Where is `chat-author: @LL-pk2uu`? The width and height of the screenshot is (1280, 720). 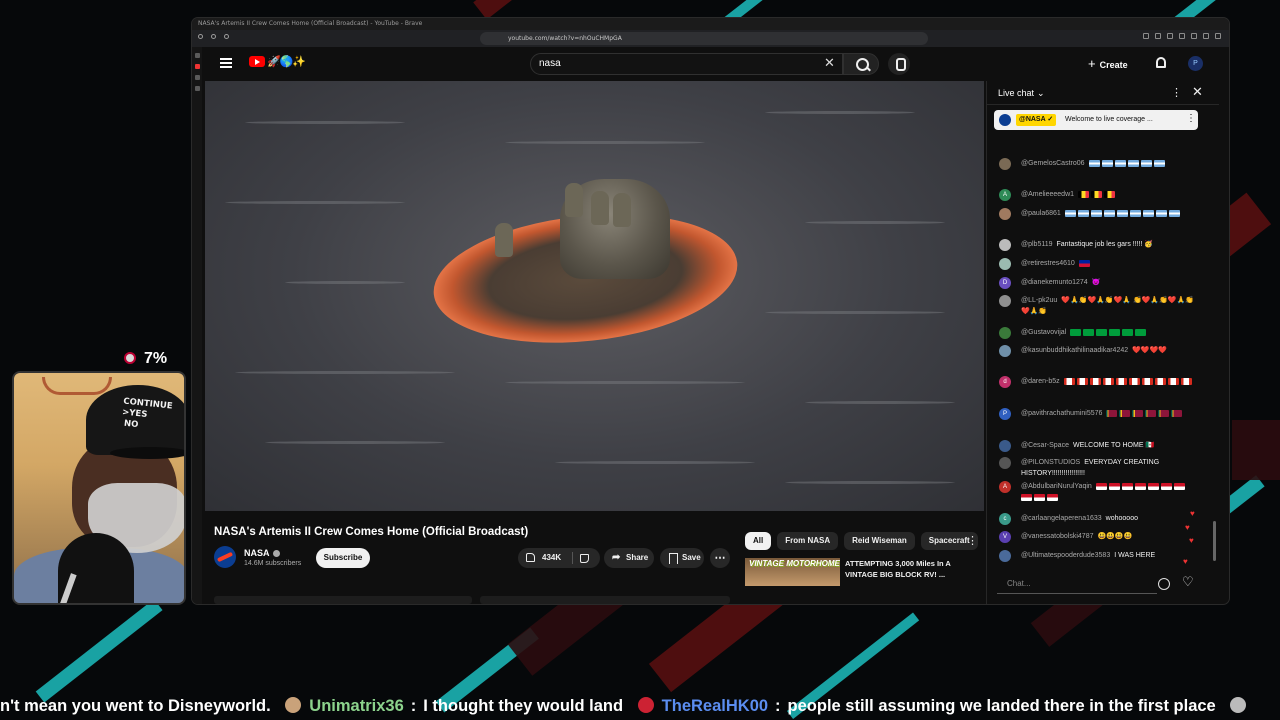
chat-author: @LL-pk2uu is located at coordinates (1039, 300).